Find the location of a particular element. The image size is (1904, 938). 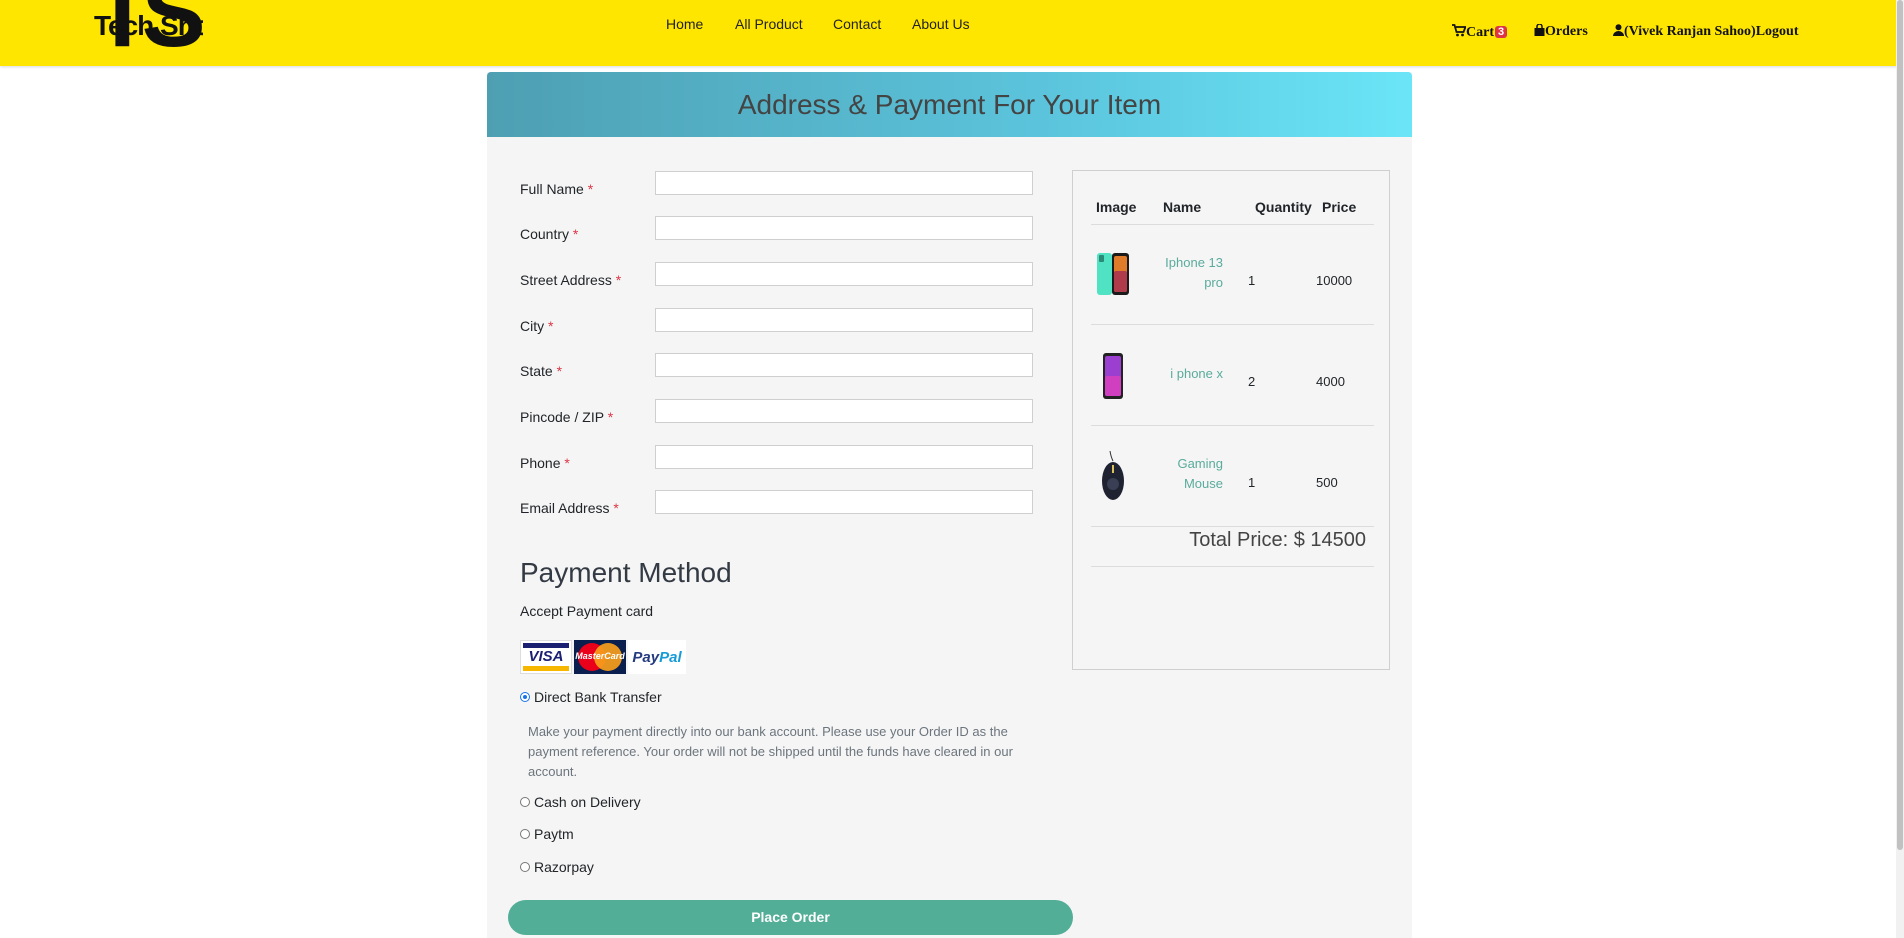

city-label: City * is located at coordinates (537, 326).